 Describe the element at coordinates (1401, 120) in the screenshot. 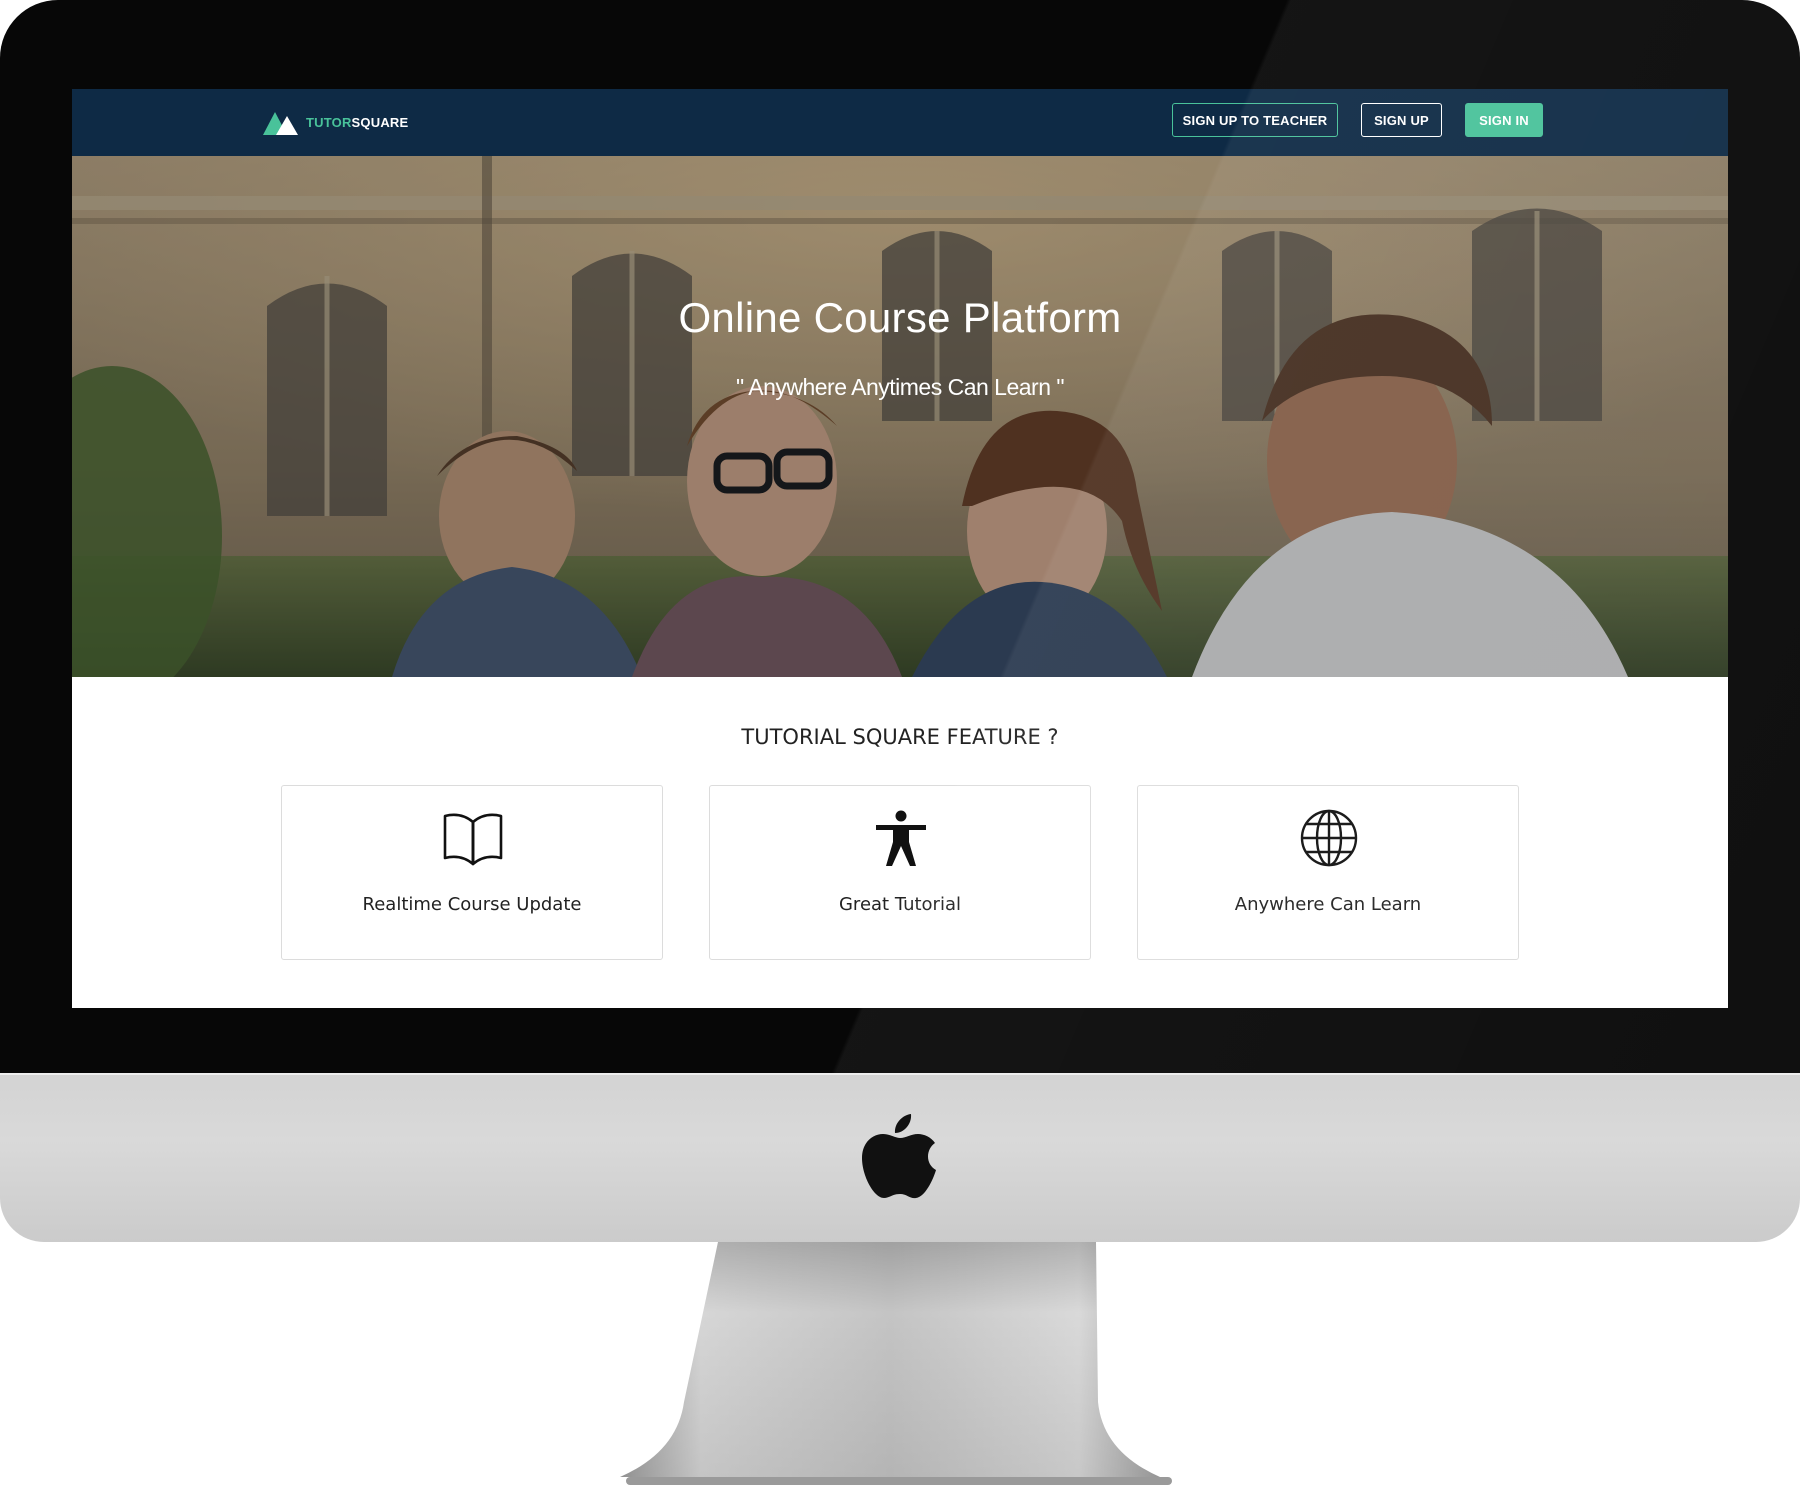

I see `sign-up-button: SIGN UP` at that location.